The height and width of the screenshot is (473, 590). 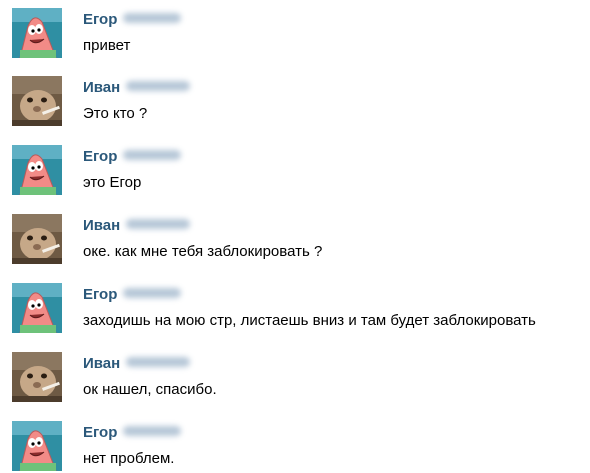 What do you see at coordinates (129, 458) in the screenshot?
I see `message-text: нет проблем.` at bounding box center [129, 458].